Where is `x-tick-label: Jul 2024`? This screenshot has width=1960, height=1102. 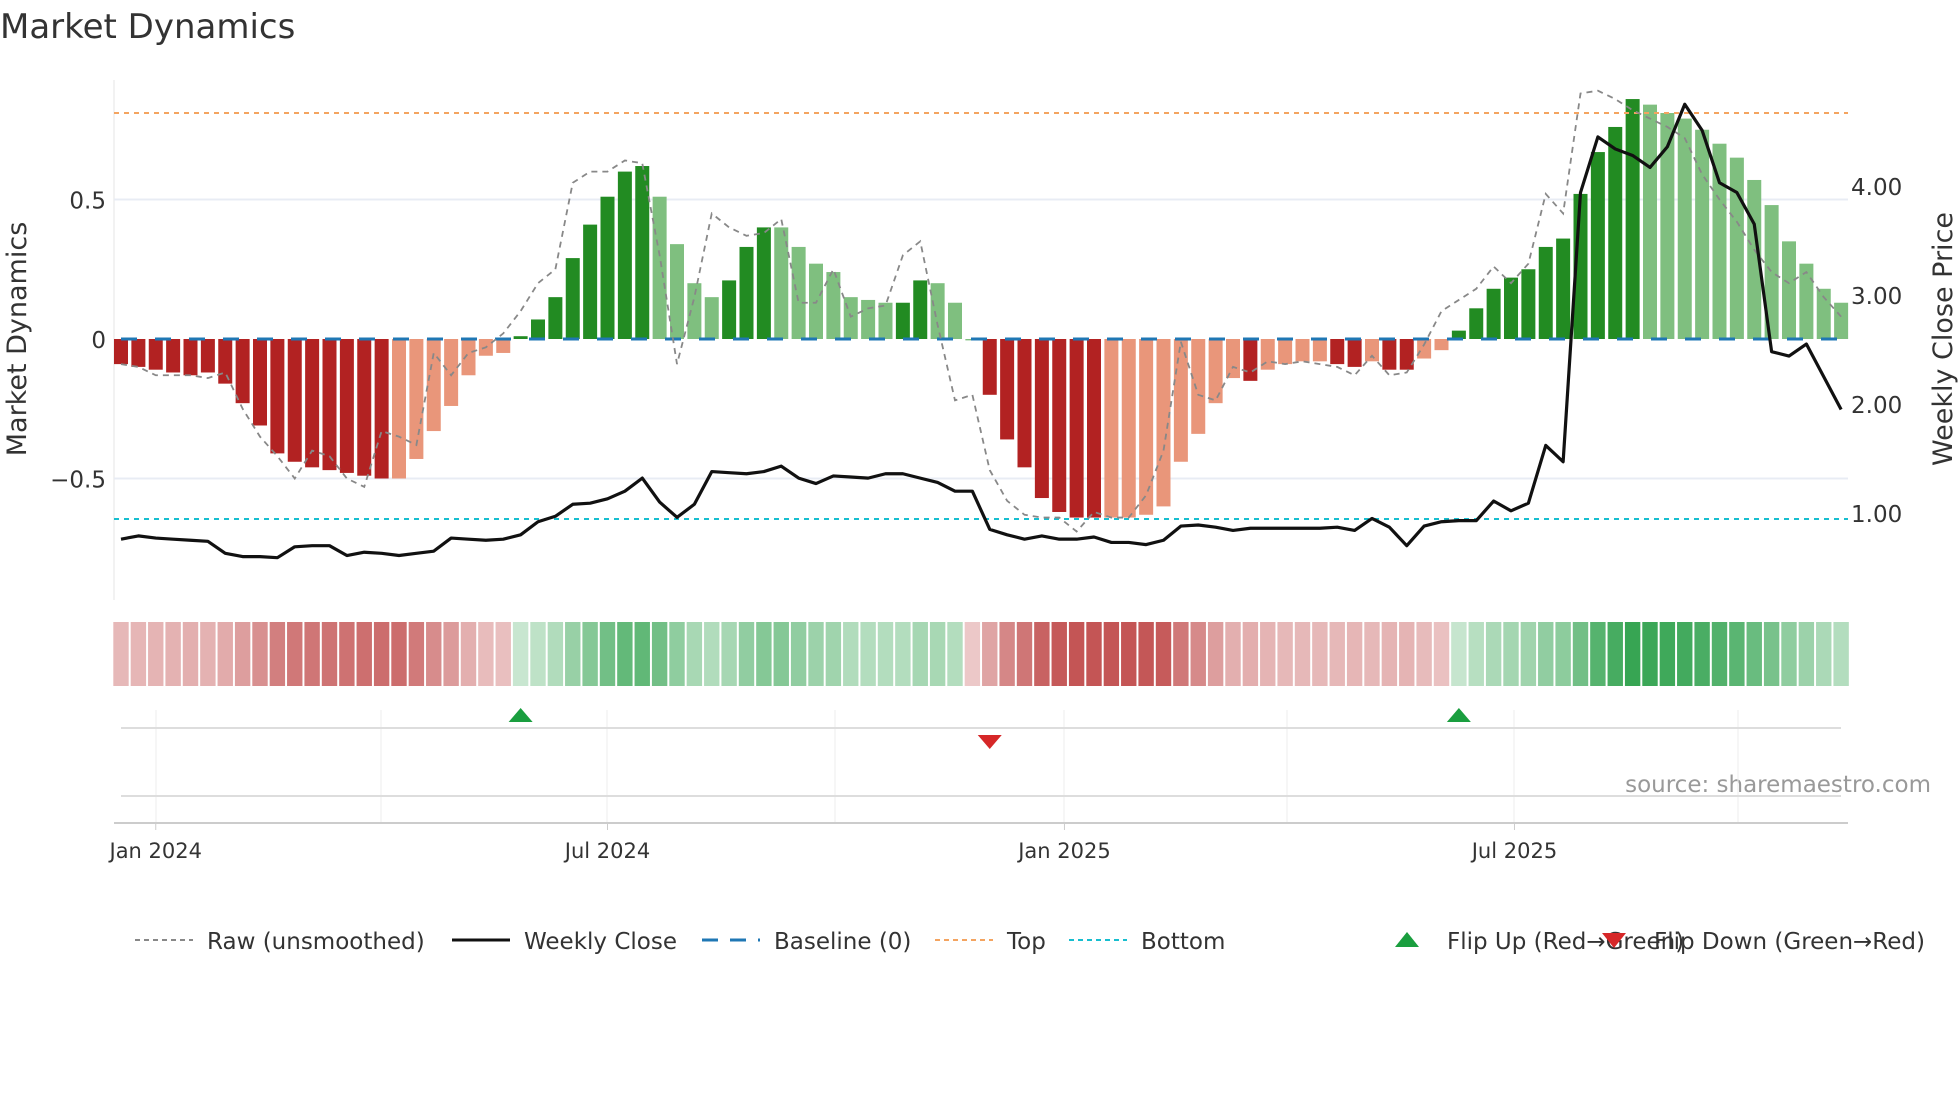
x-tick-label: Jul 2024 is located at coordinates (606, 851).